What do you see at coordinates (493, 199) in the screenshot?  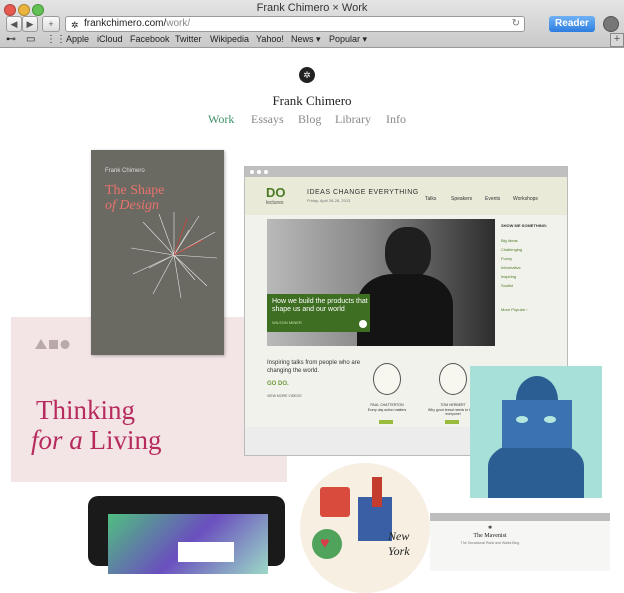 I see `do-nav-events: Events` at bounding box center [493, 199].